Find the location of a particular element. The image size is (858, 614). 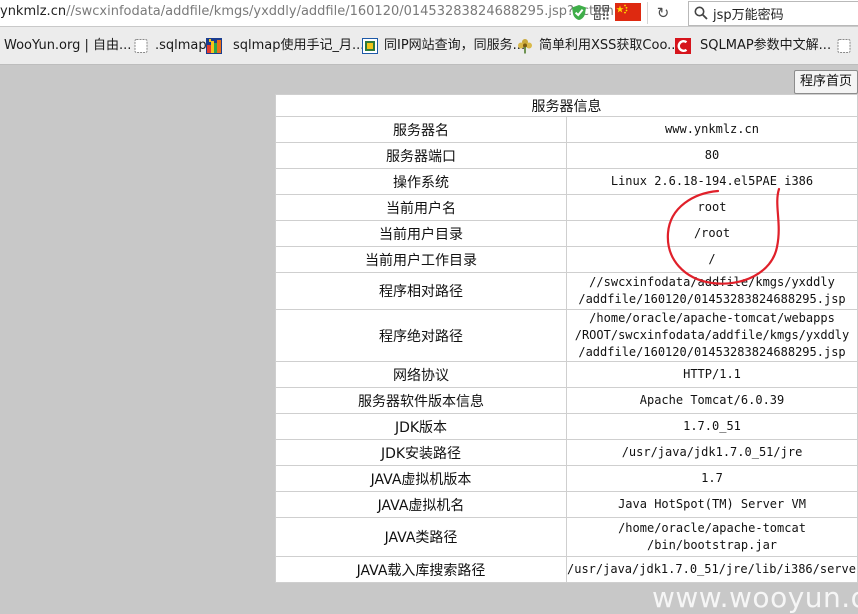

row-key: 操作系统 is located at coordinates (421, 181).